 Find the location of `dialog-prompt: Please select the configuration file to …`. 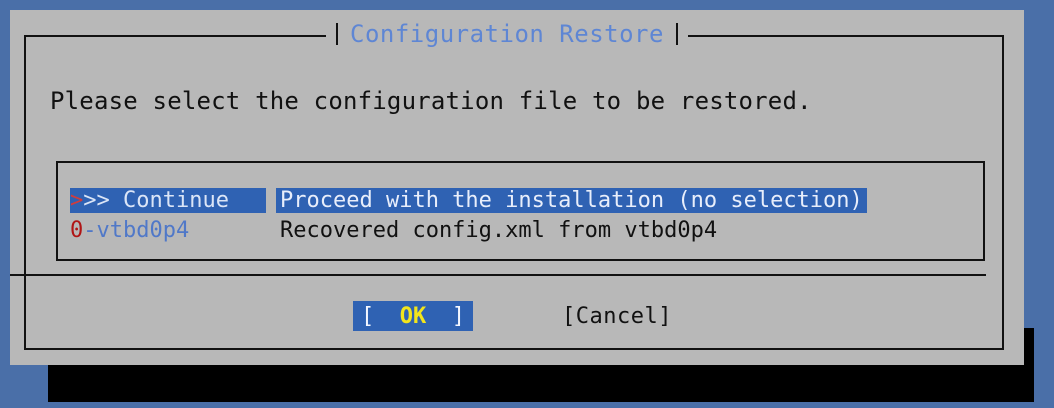

dialog-prompt: Please select the configuration file to … is located at coordinates (431, 101).